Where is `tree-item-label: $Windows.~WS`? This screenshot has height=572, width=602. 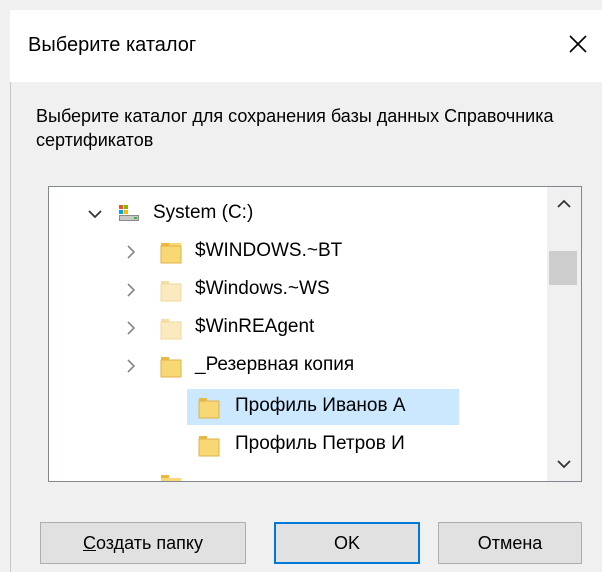 tree-item-label: $Windows.~WS is located at coordinates (262, 288).